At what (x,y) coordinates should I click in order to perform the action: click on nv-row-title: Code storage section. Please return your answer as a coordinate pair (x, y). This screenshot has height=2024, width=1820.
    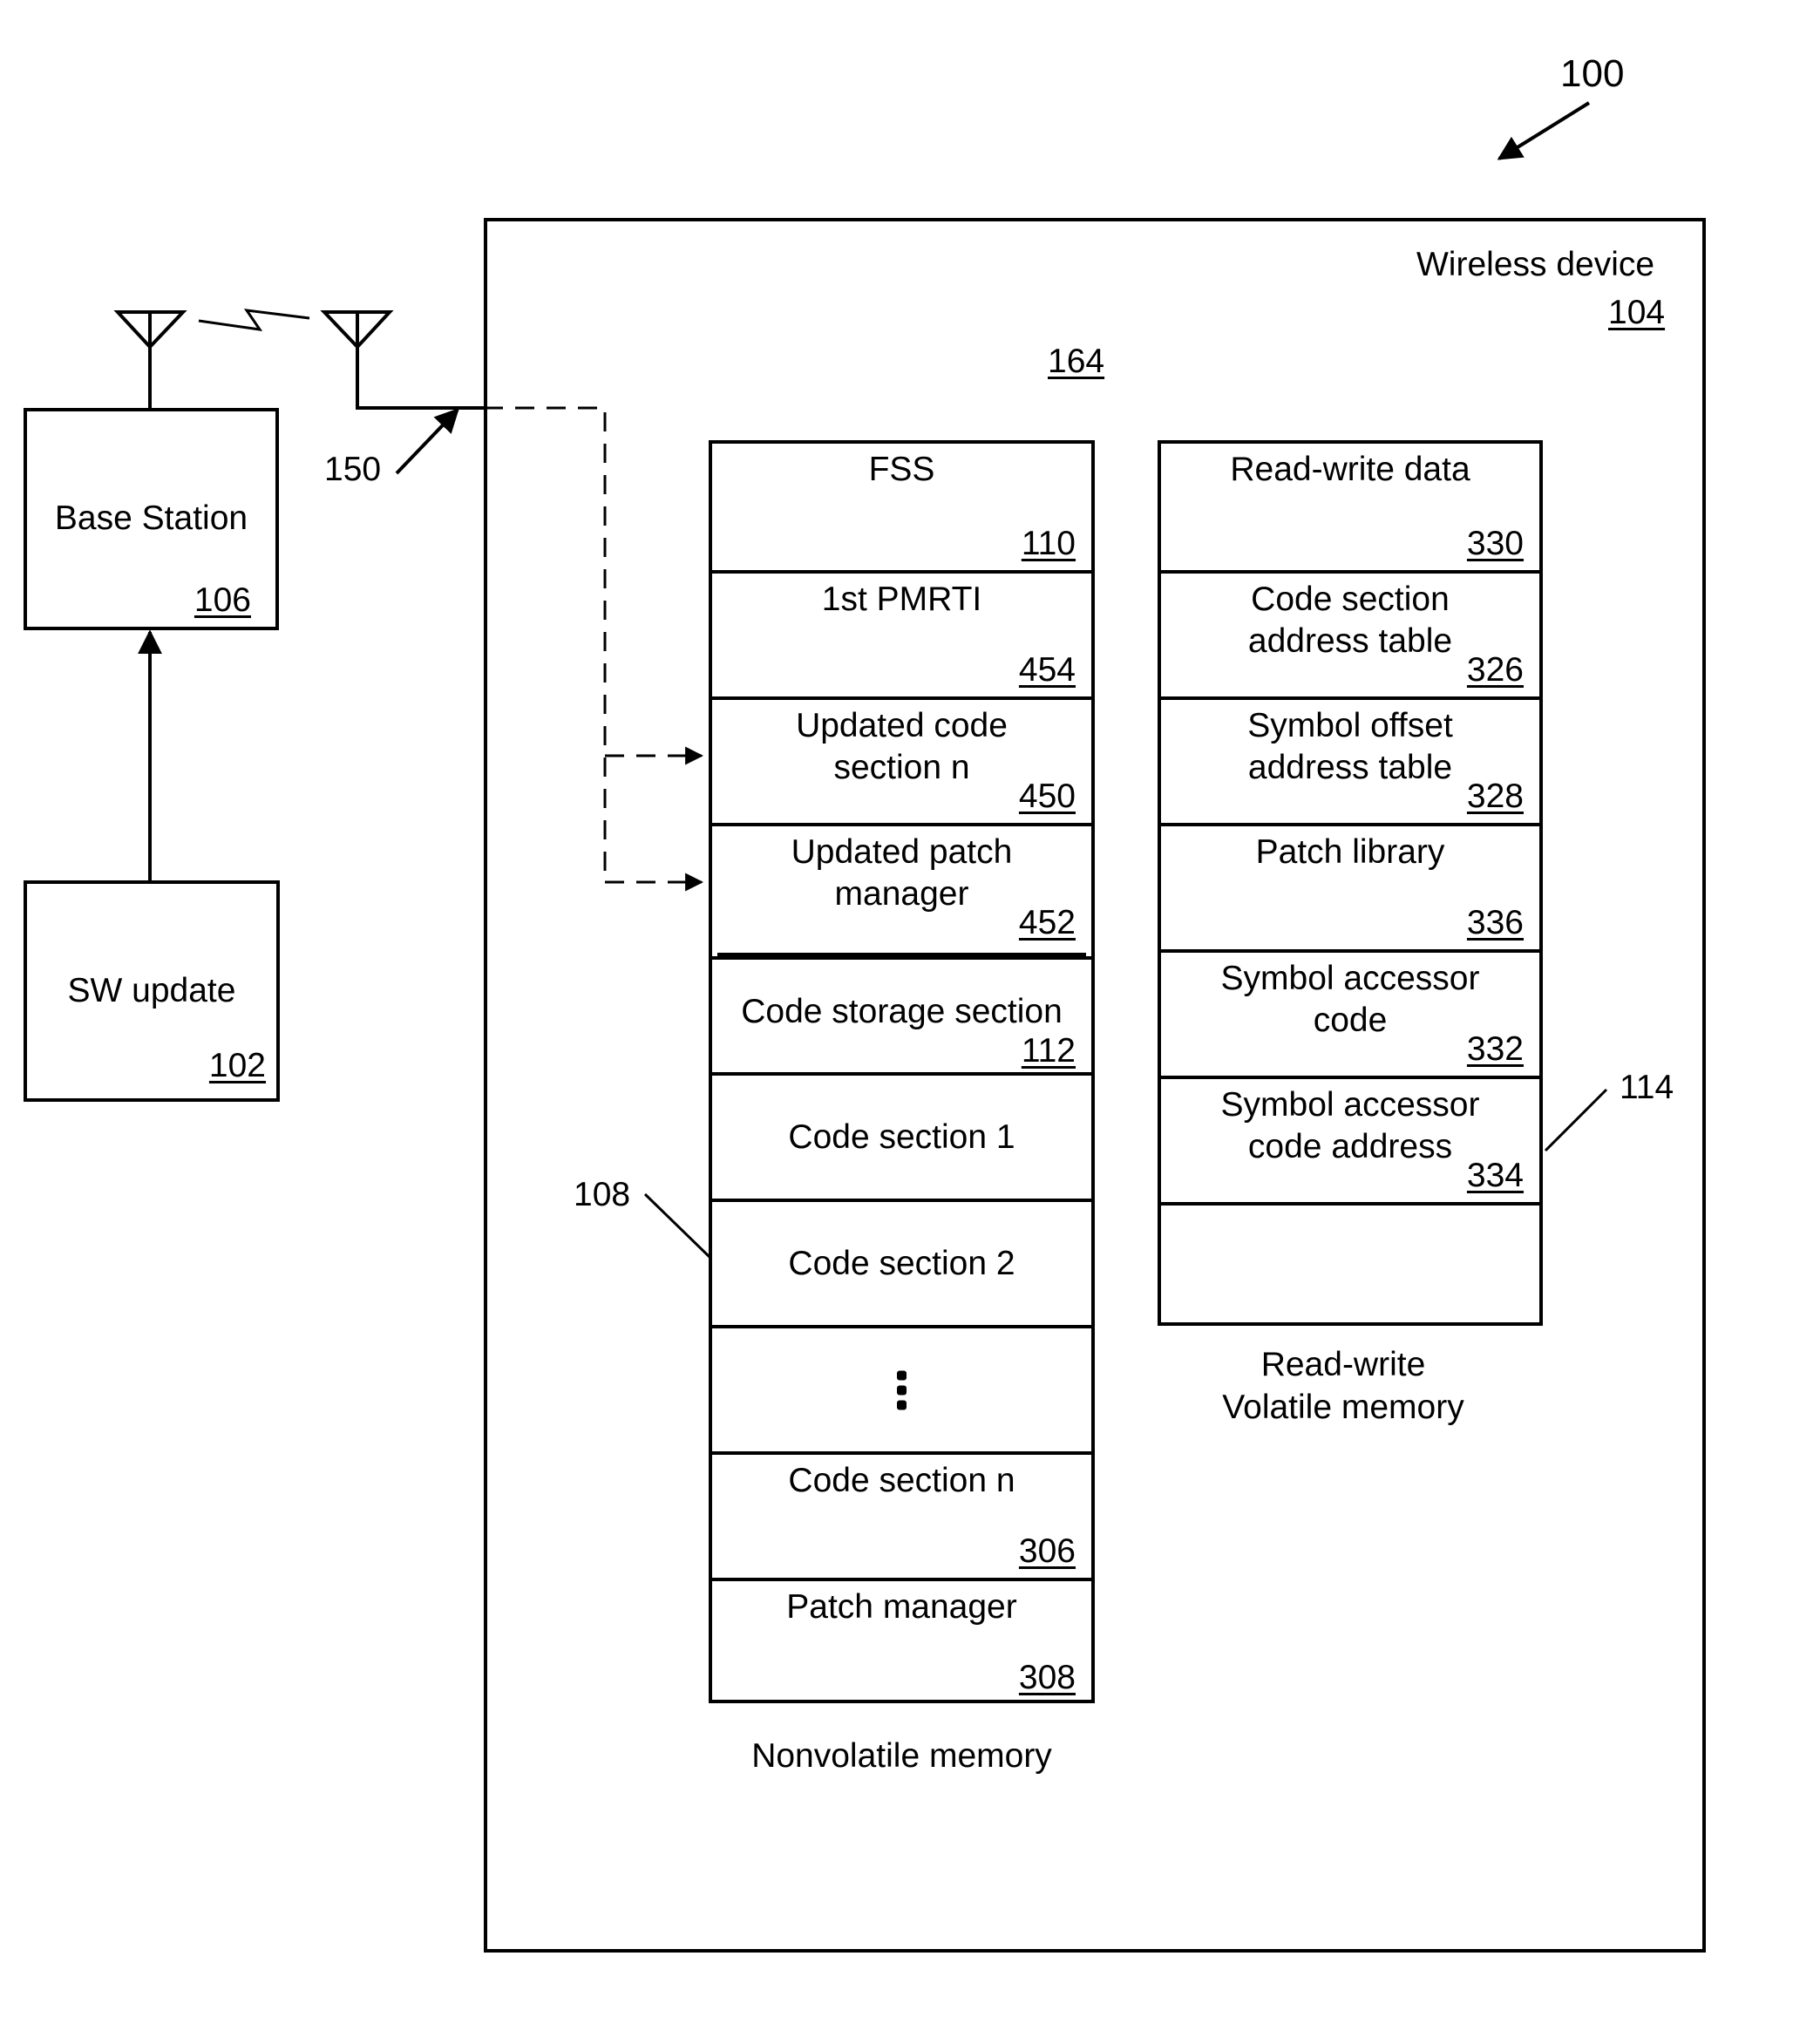
    Looking at the image, I should click on (902, 1011).